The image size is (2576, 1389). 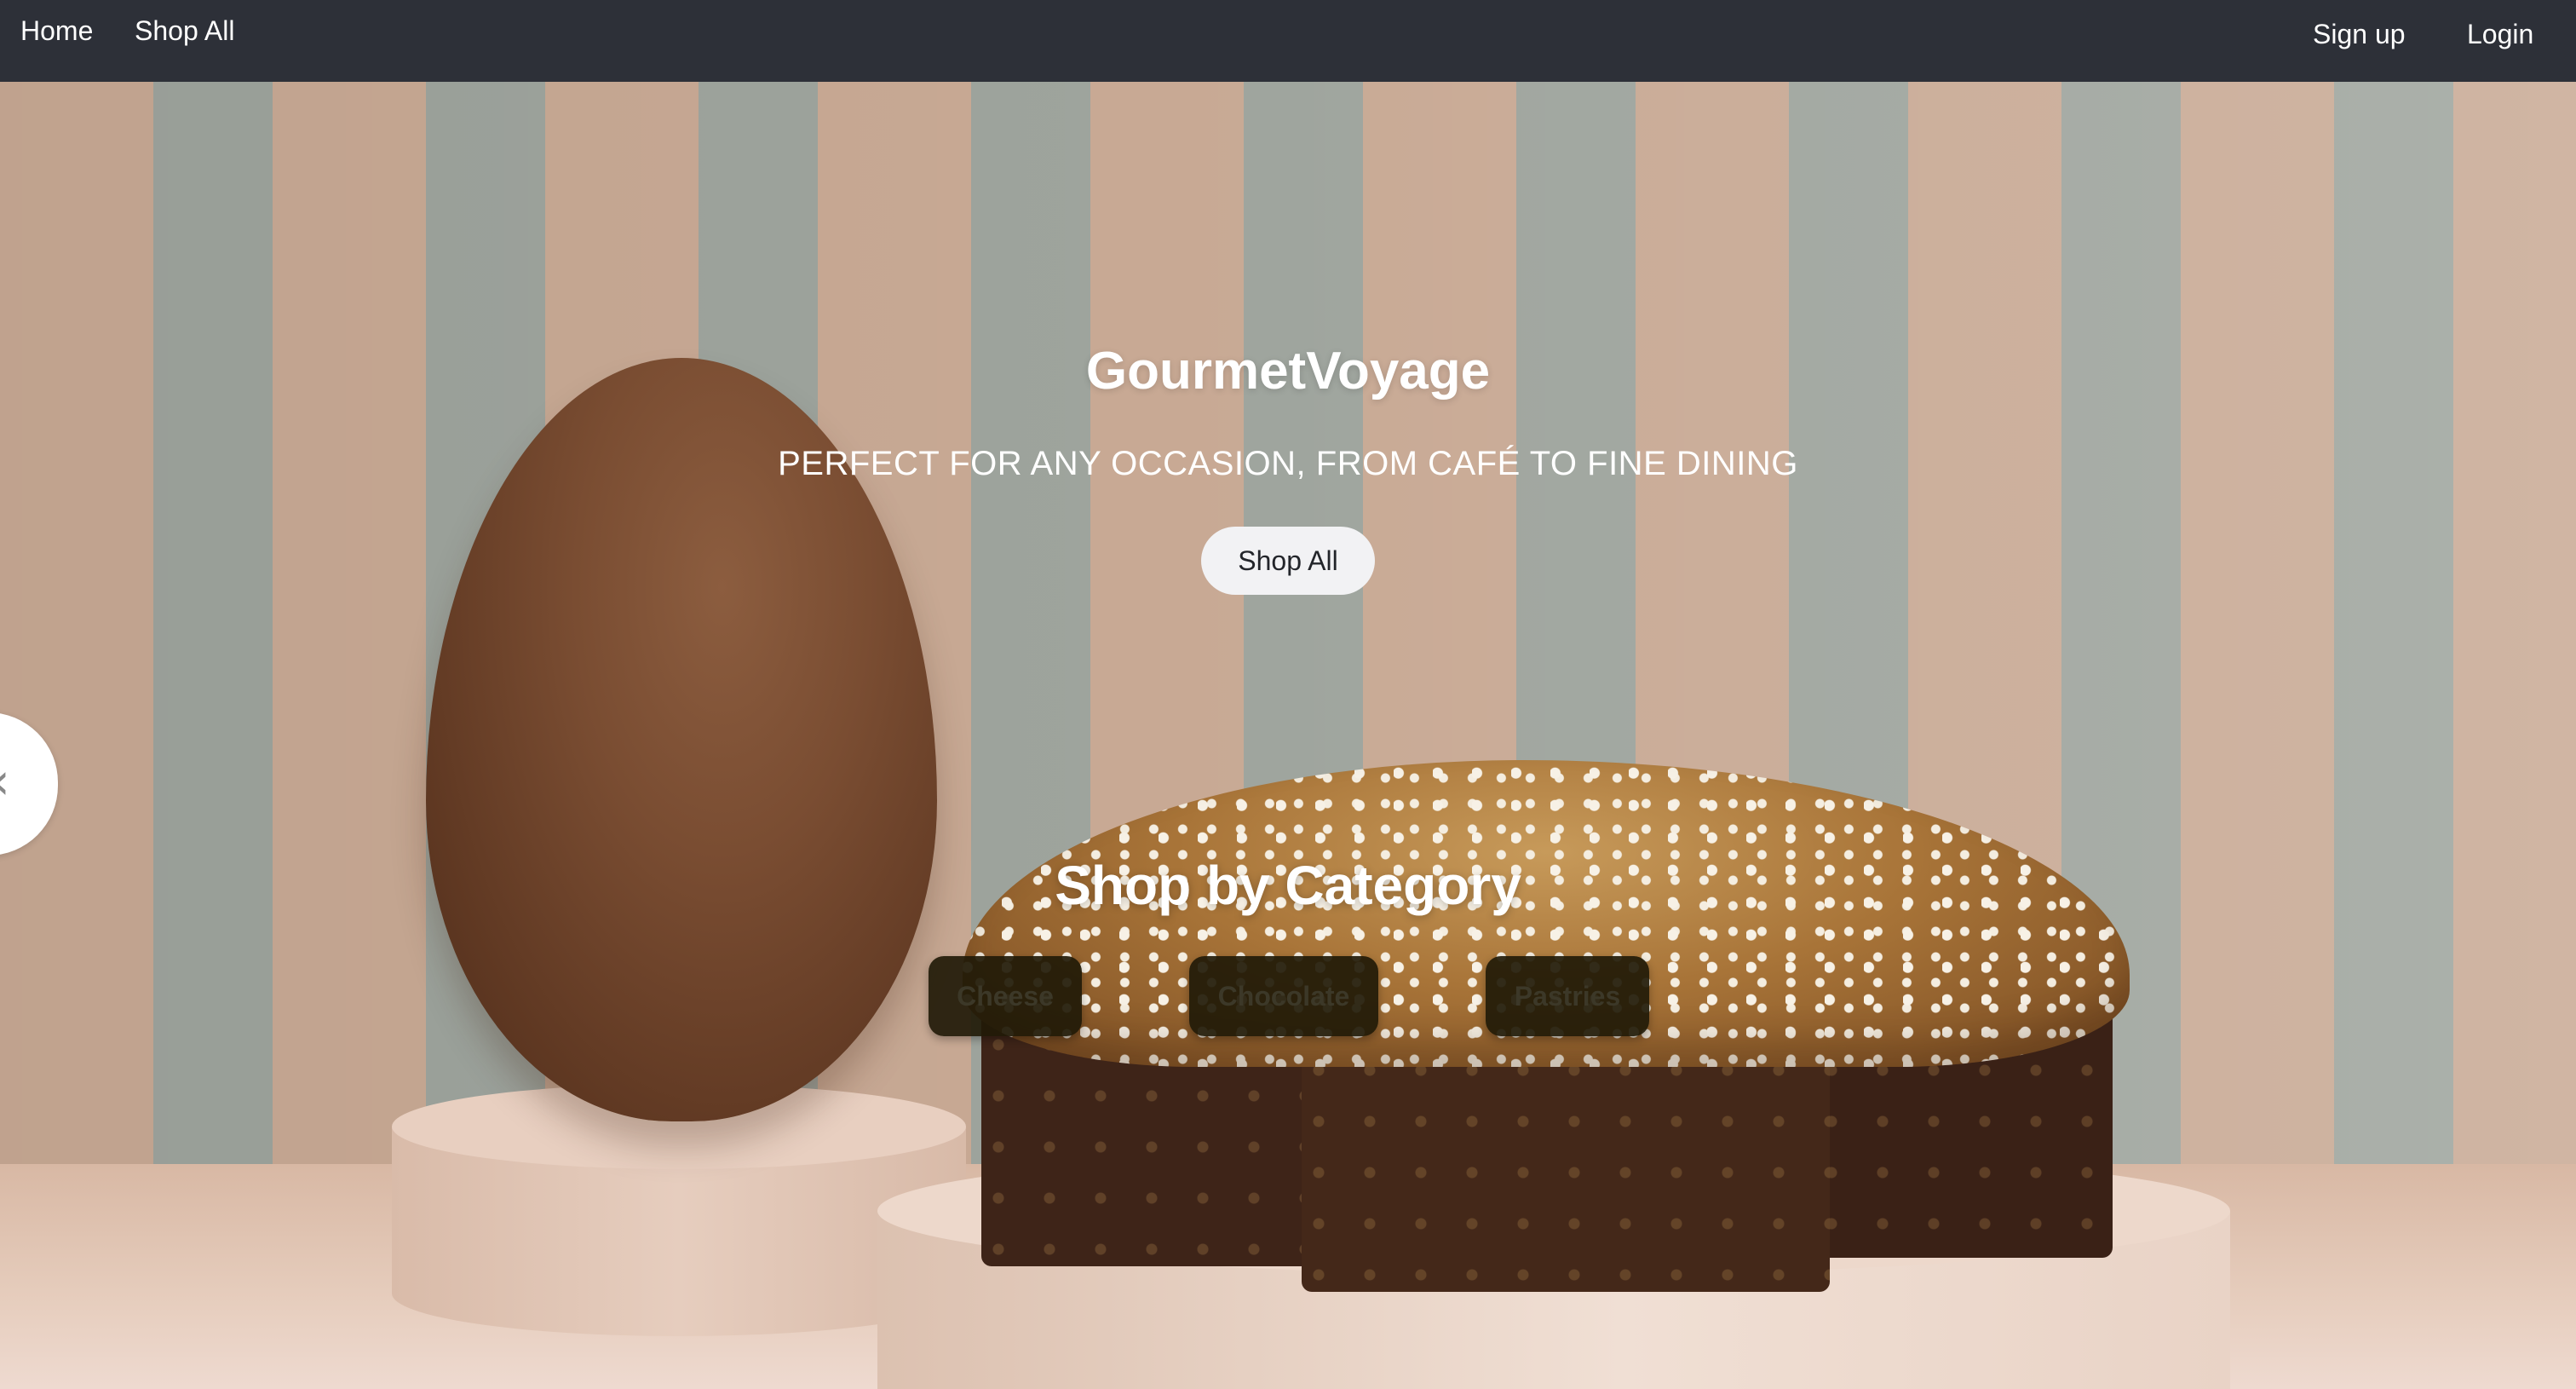 What do you see at coordinates (1288, 41) in the screenshot?
I see `top-navbar: Home Shop All Sign up Login` at bounding box center [1288, 41].